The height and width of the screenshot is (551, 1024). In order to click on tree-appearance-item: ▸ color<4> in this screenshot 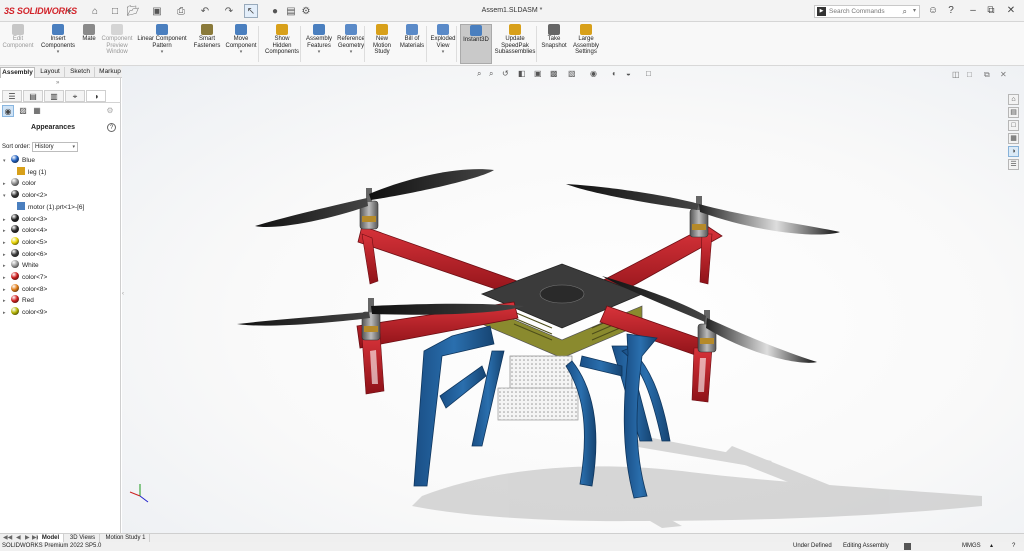, I will do `click(25, 230)`.